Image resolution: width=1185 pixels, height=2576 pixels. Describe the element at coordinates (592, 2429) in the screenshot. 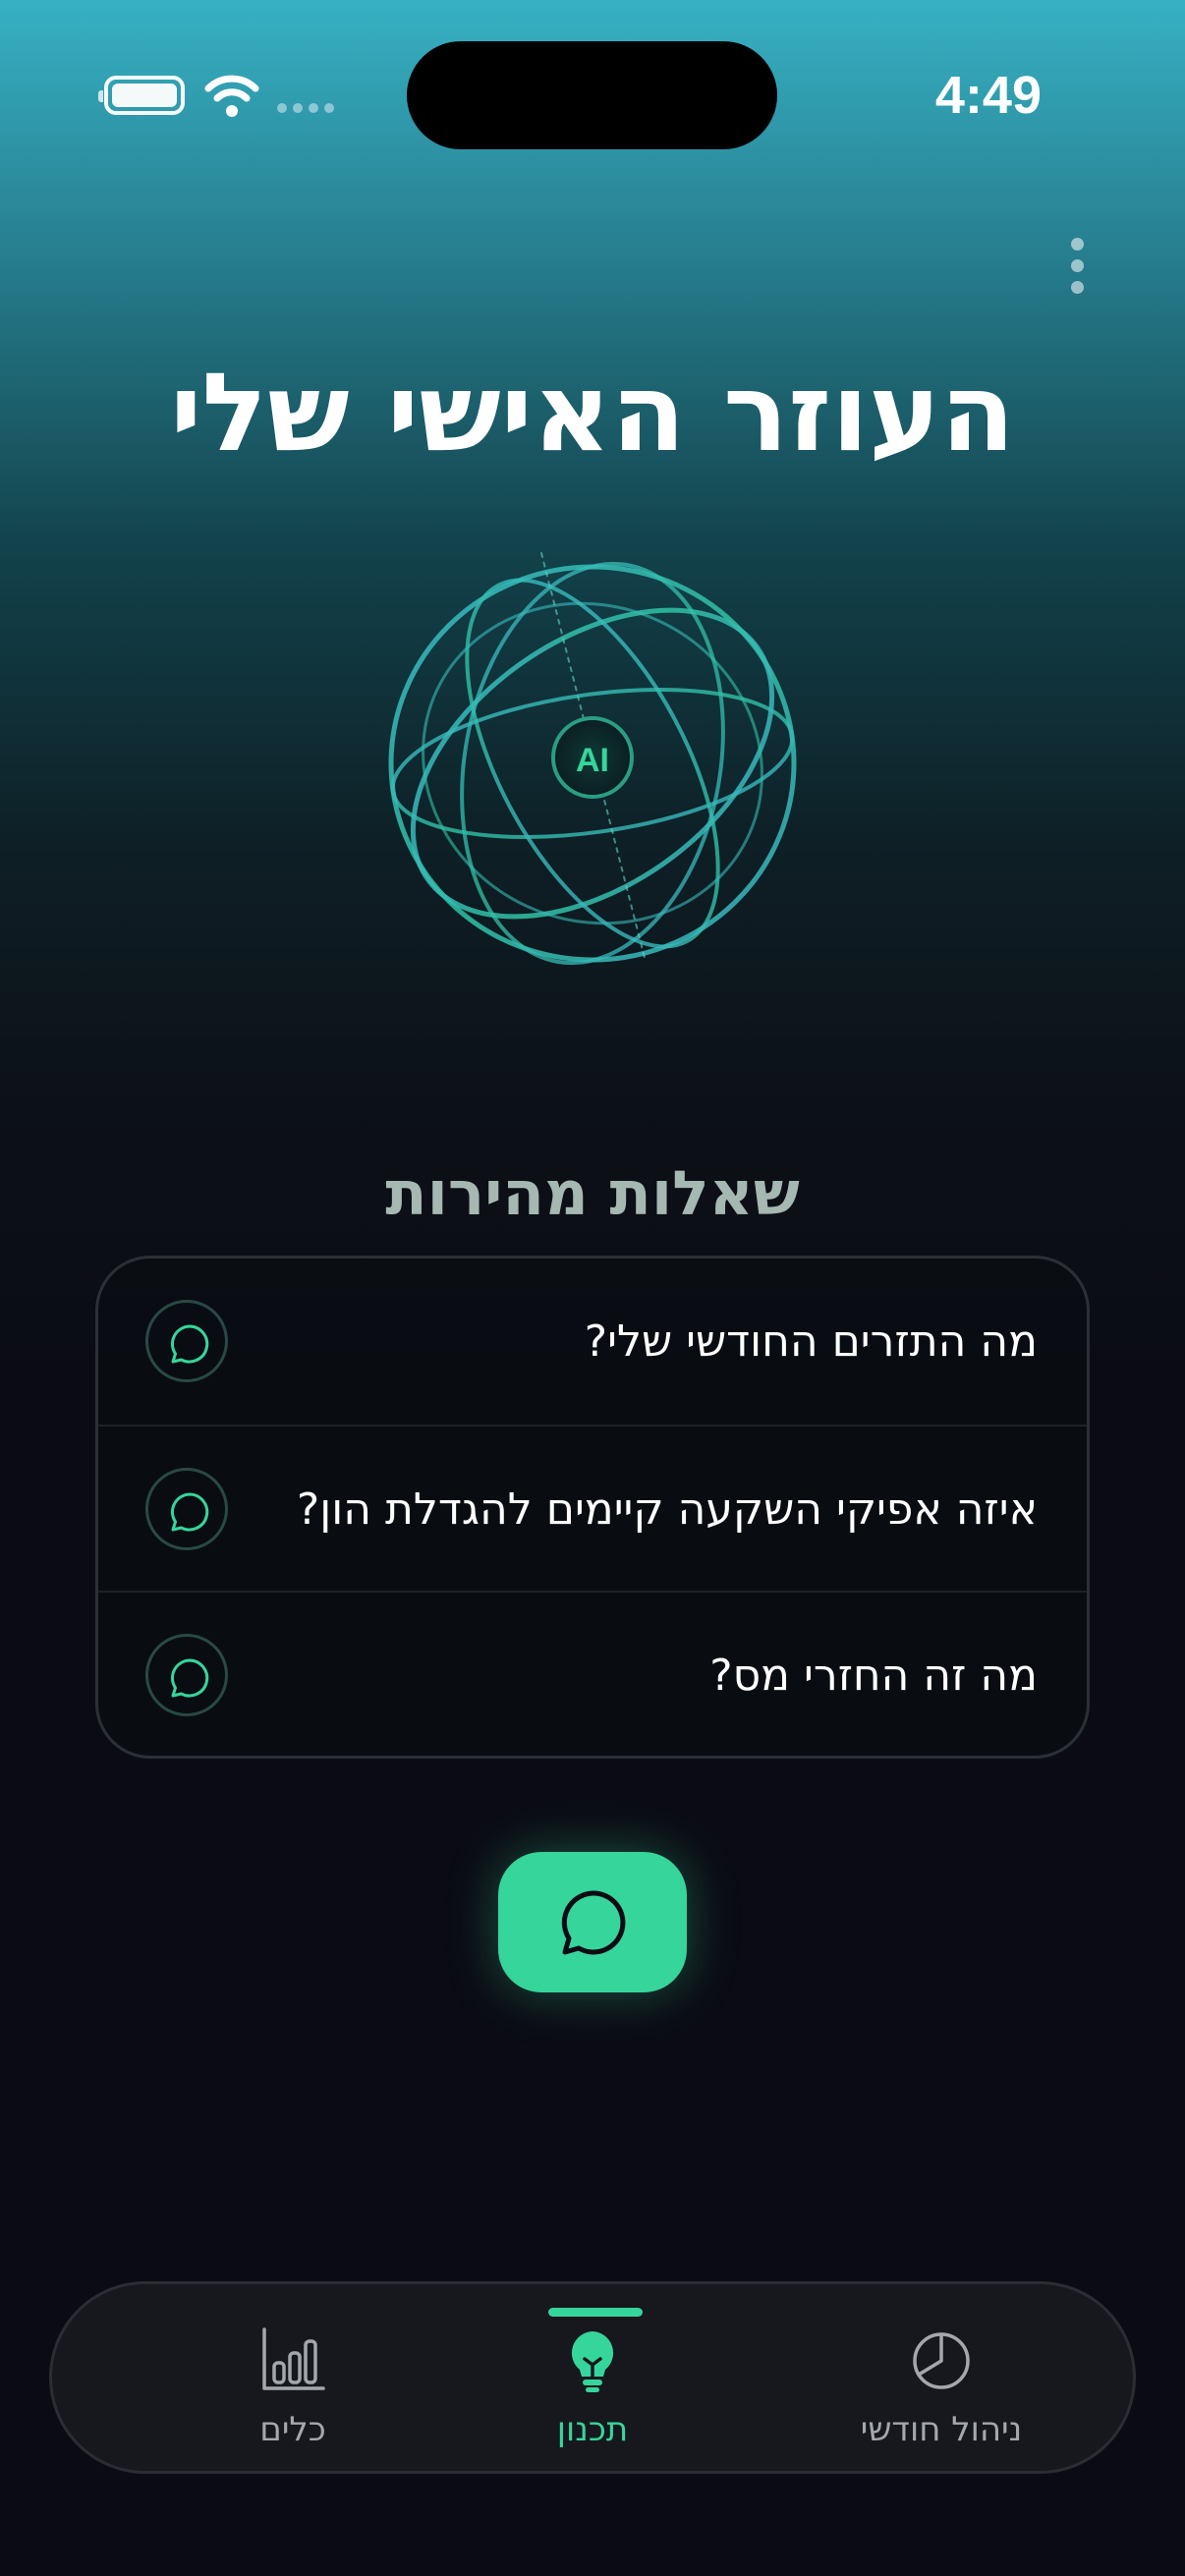

I see `tab-planning-label: תכנון` at that location.